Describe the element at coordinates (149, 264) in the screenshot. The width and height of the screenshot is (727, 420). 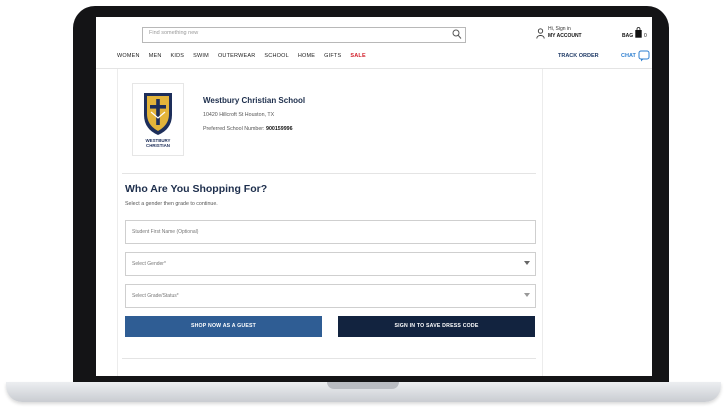
I see `gender-placeholder: Select Gender*` at that location.